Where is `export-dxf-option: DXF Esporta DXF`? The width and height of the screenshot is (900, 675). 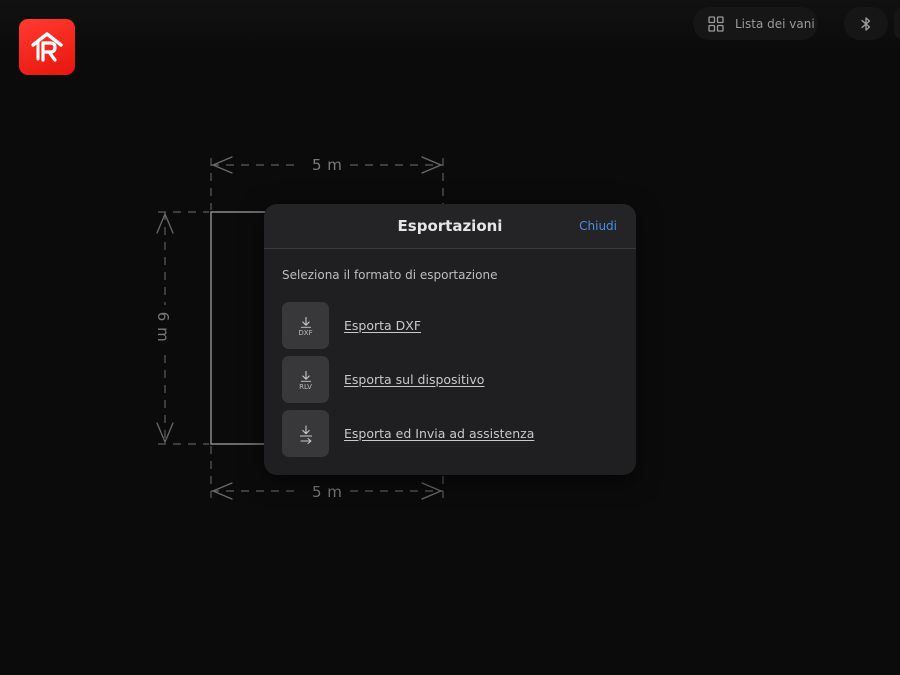
export-dxf-option: DXF Esporta DXF is located at coordinates (351, 325).